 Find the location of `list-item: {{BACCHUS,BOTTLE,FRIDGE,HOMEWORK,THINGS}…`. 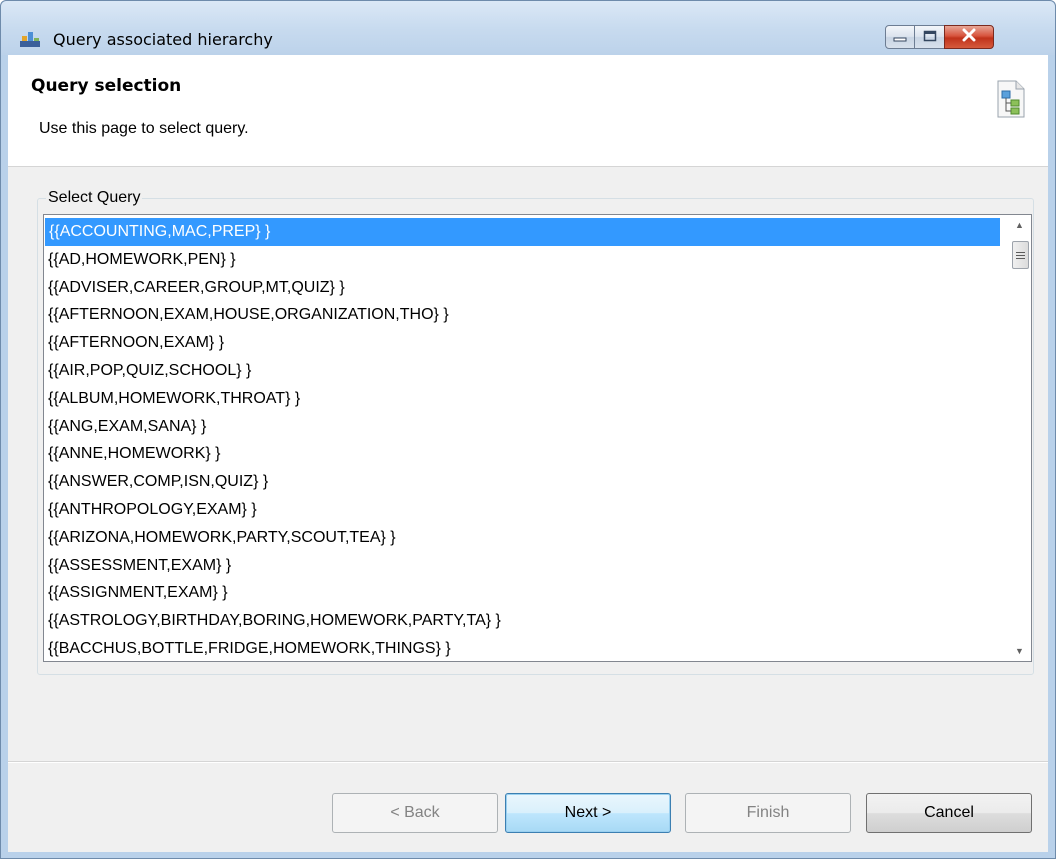

list-item: {{BACCHUS,BOTTLE,FRIDGE,HOMEWORK,THINGS}… is located at coordinates (526, 648).